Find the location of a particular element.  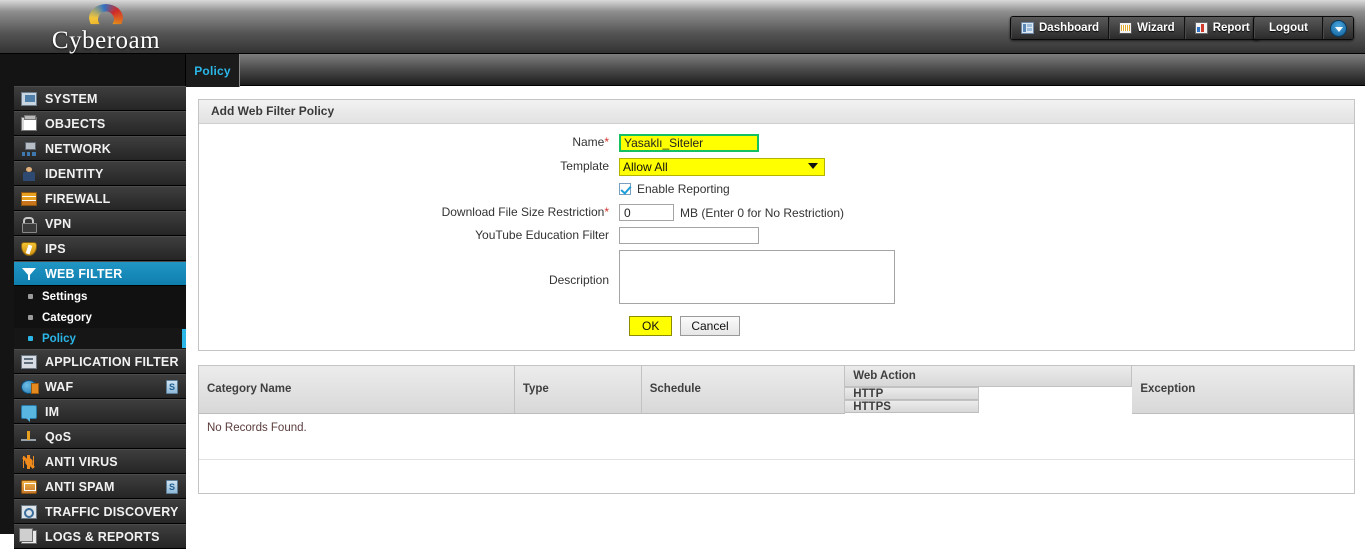

sidebar-item-network: NETWORK is located at coordinates (100, 148).